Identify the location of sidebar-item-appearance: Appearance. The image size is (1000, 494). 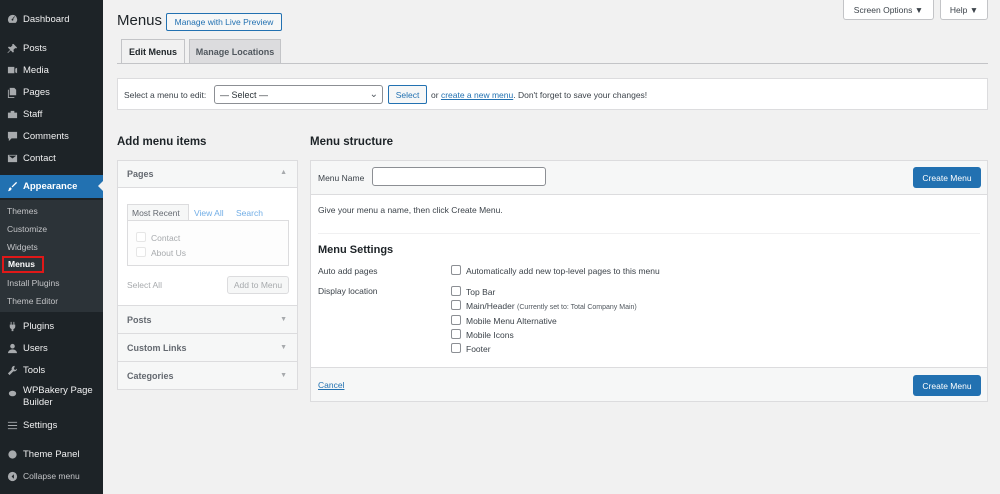
(51, 186).